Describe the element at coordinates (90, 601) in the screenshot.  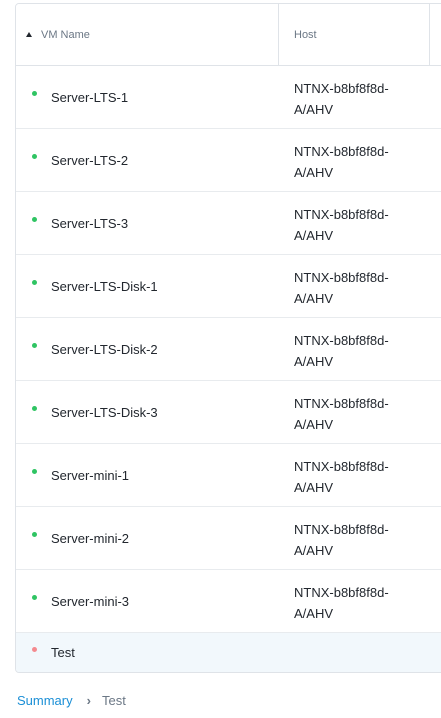
I see `vm-name-link: Server-mini-3` at that location.